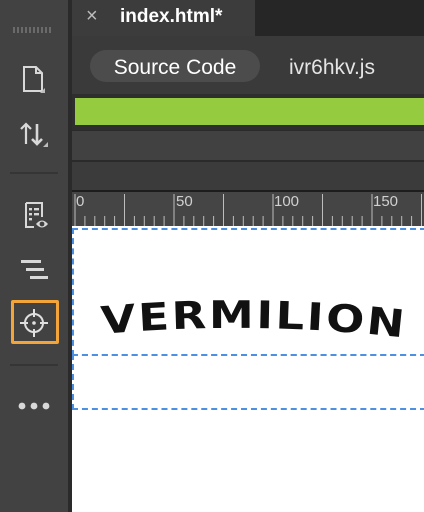  I want to click on js-file-tab: ivr6hkv.js, so click(332, 68).